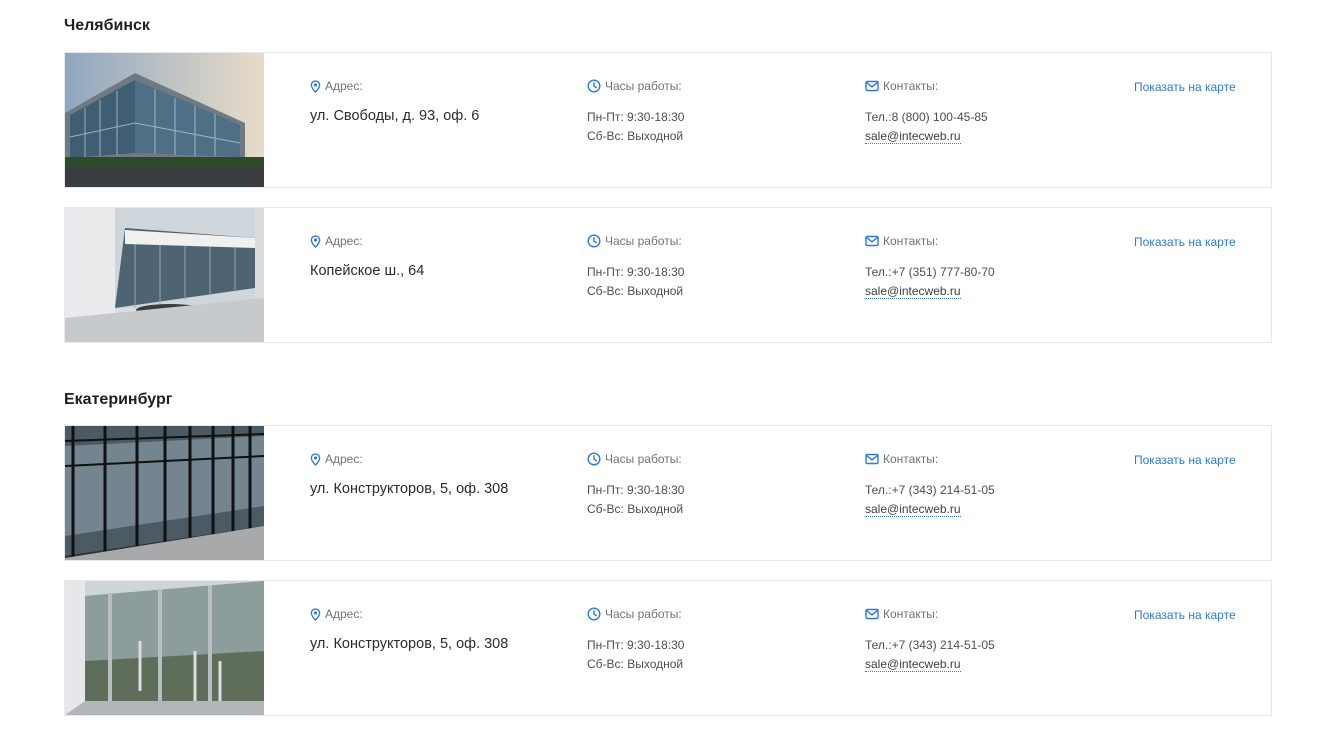 This screenshot has height=743, width=1337. I want to click on address-value: ул. Свободы, д. 93, оф. 6, so click(395, 116).